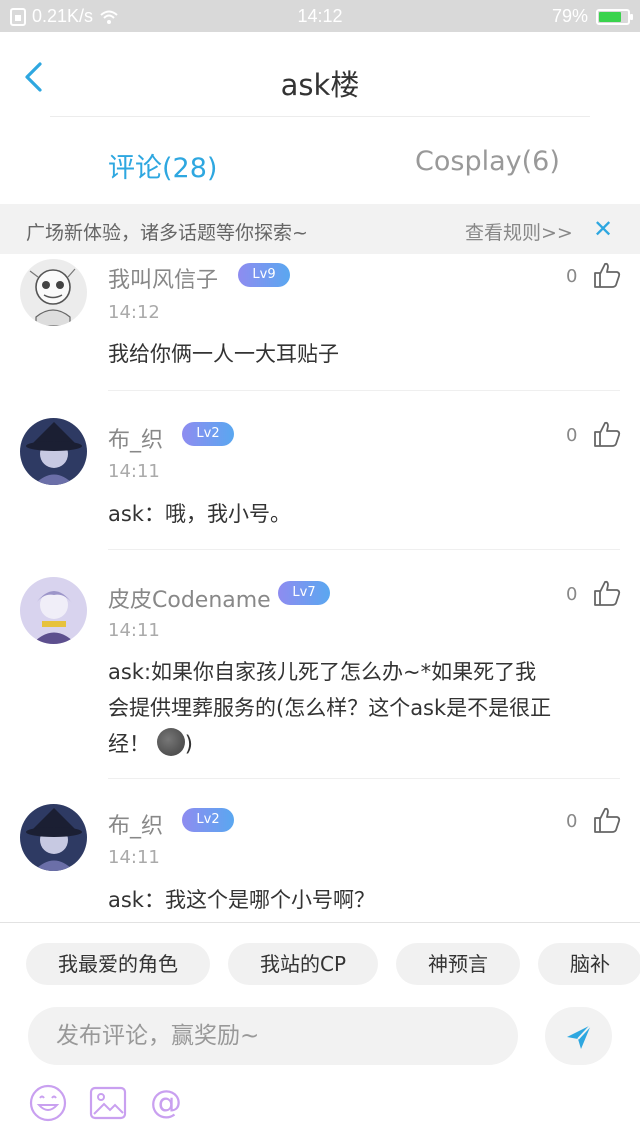 The width and height of the screenshot is (640, 1138). What do you see at coordinates (162, 165) in the screenshot?
I see `tab-comments: 评论(28)` at bounding box center [162, 165].